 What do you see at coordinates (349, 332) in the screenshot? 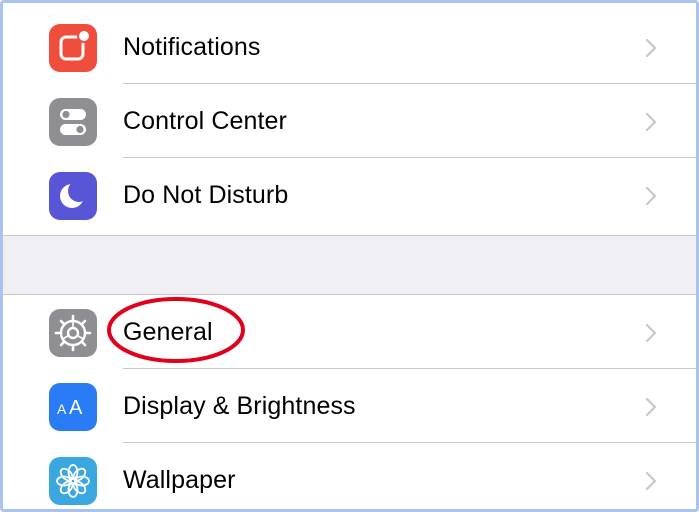
I see `settings-row-general: General` at bounding box center [349, 332].